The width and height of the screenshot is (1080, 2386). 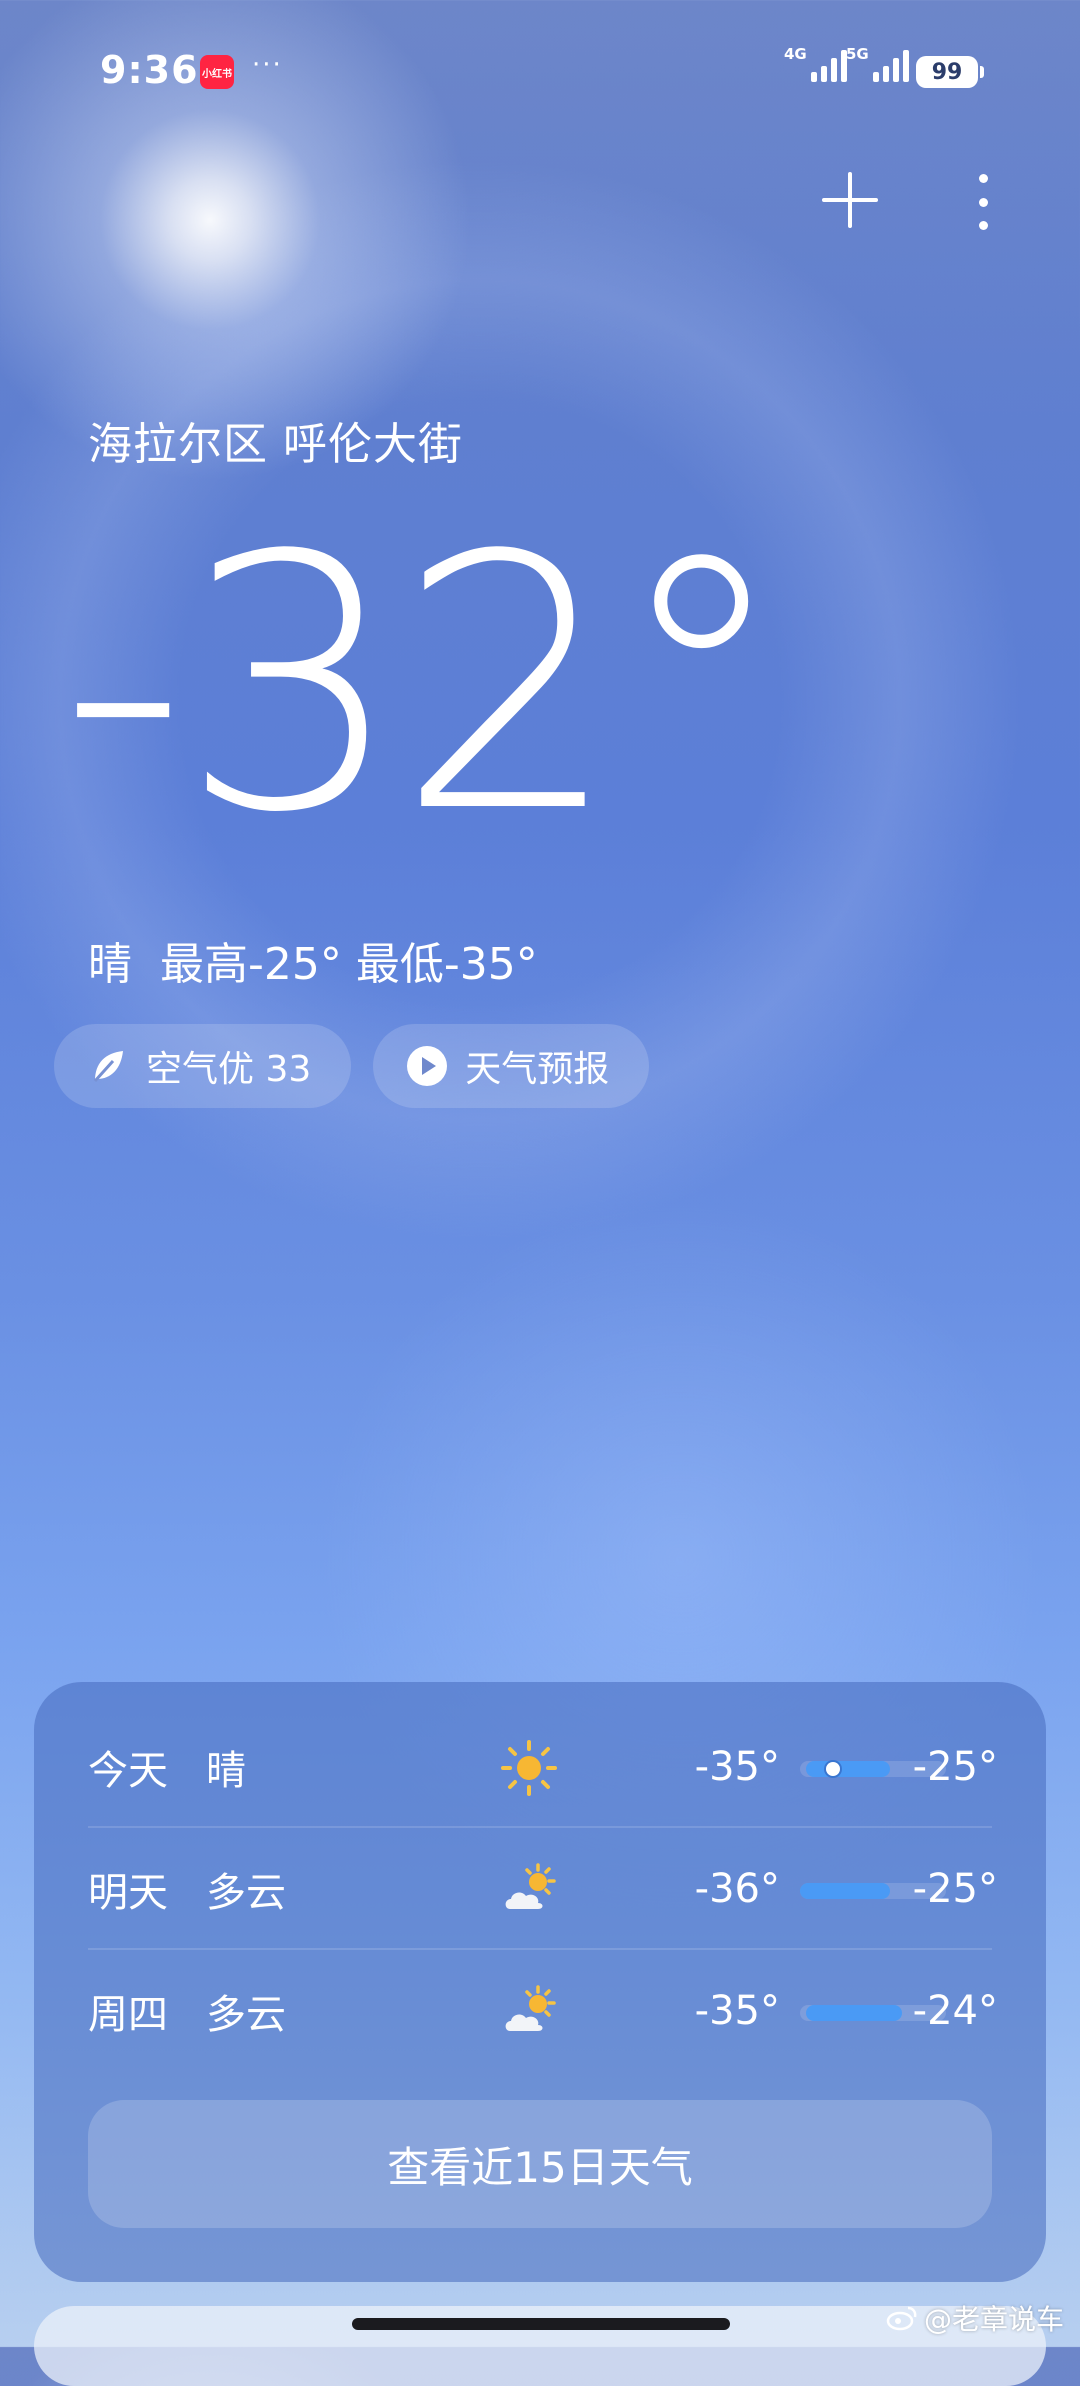 What do you see at coordinates (128, 1771) in the screenshot?
I see `forecast-day: 今天` at bounding box center [128, 1771].